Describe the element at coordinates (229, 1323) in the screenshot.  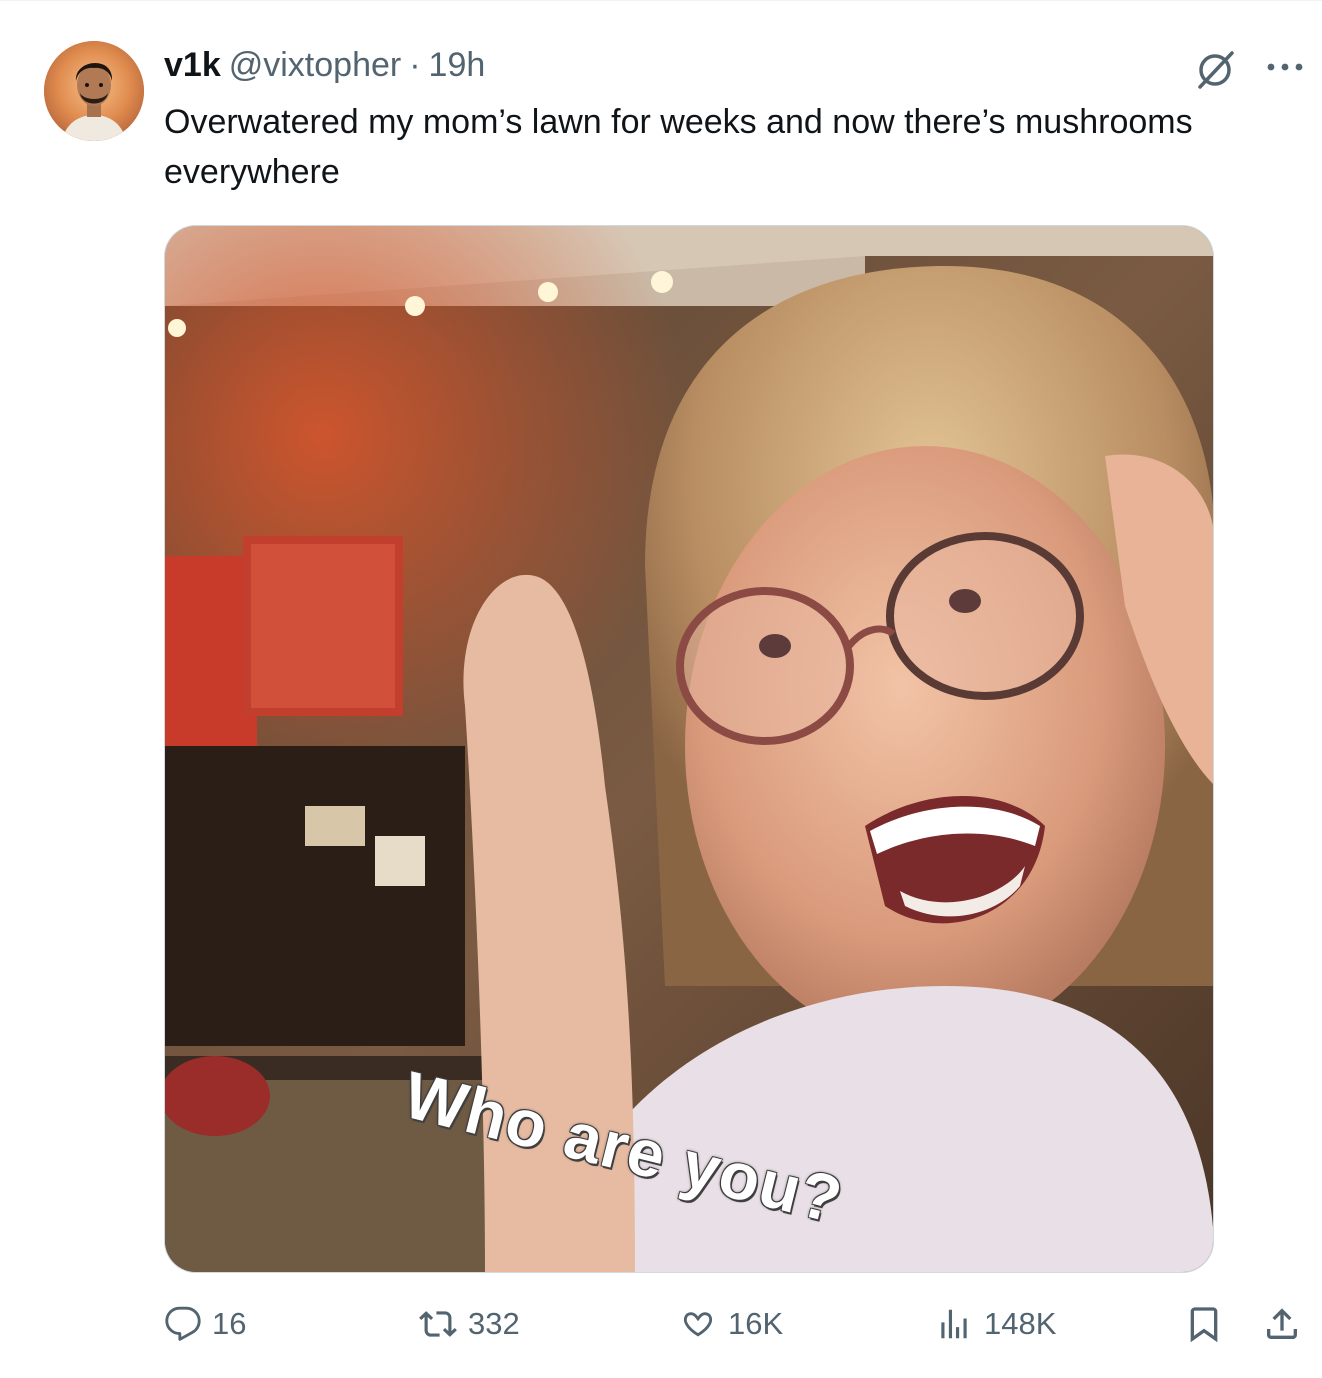
I see `reply-count: 16` at that location.